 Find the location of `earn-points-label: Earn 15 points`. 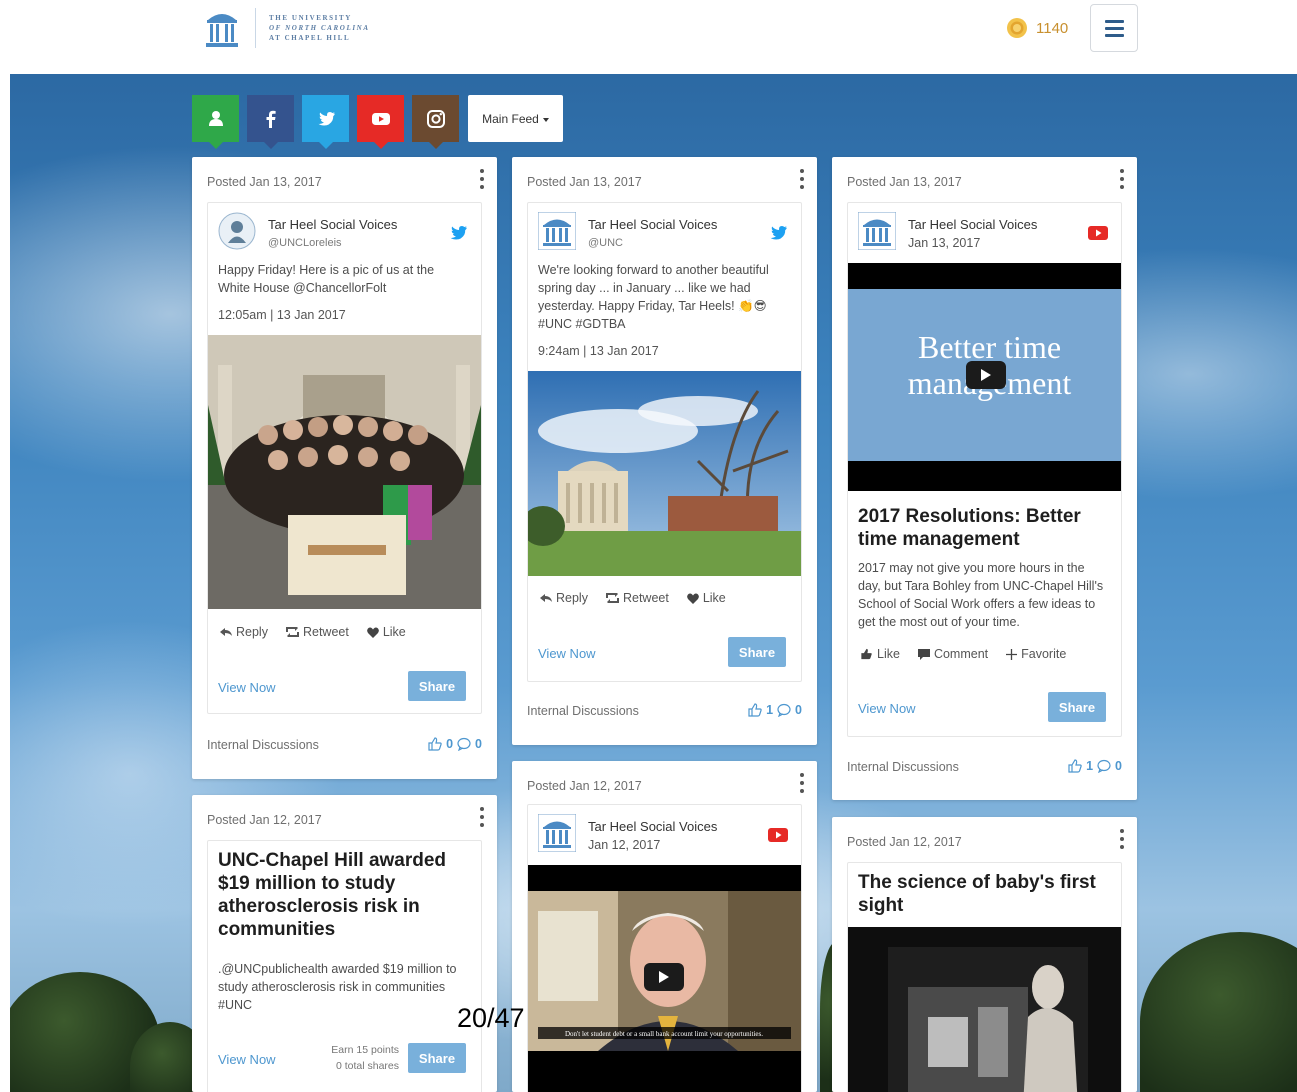

earn-points-label: Earn 15 points is located at coordinates (365, 1050).